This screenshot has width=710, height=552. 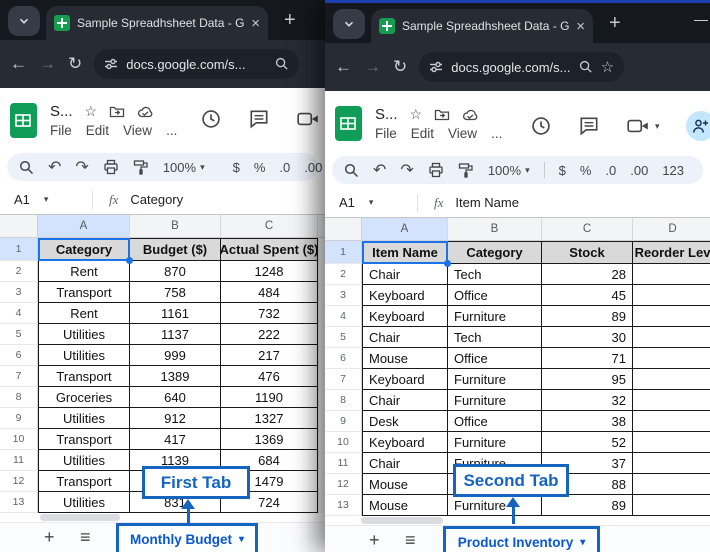 What do you see at coordinates (175, 397) in the screenshot?
I see `cell: 640` at bounding box center [175, 397].